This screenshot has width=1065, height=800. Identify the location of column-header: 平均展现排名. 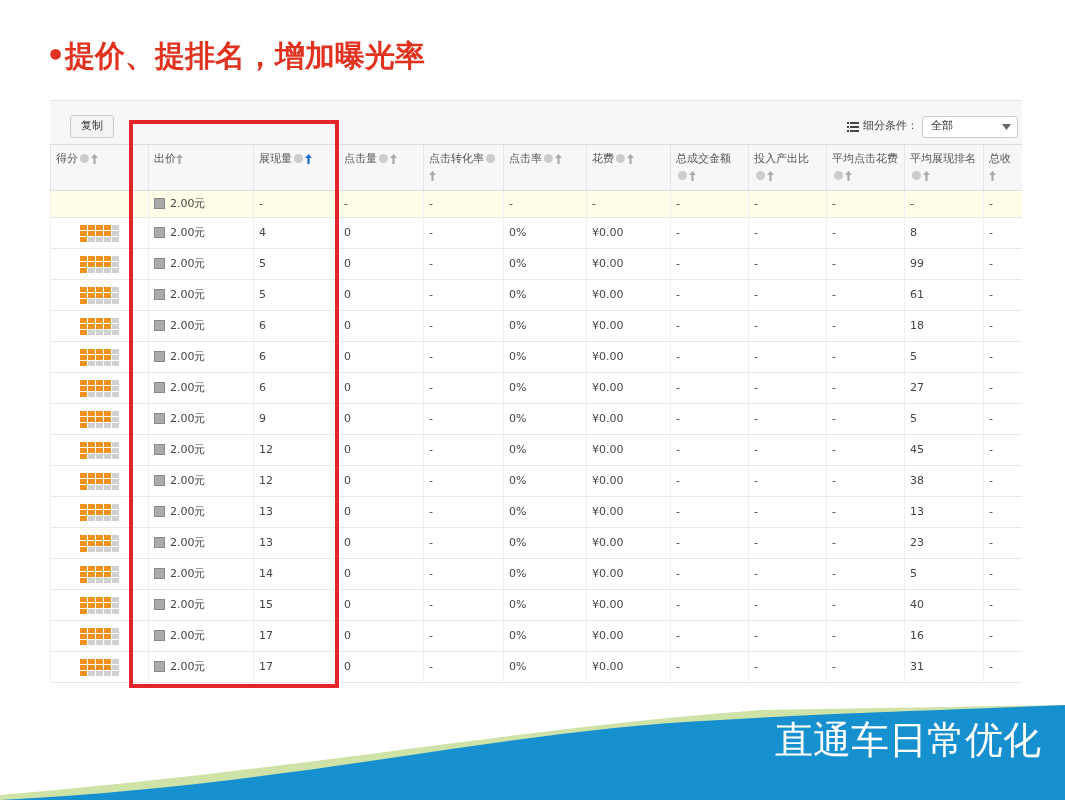
(944, 168).